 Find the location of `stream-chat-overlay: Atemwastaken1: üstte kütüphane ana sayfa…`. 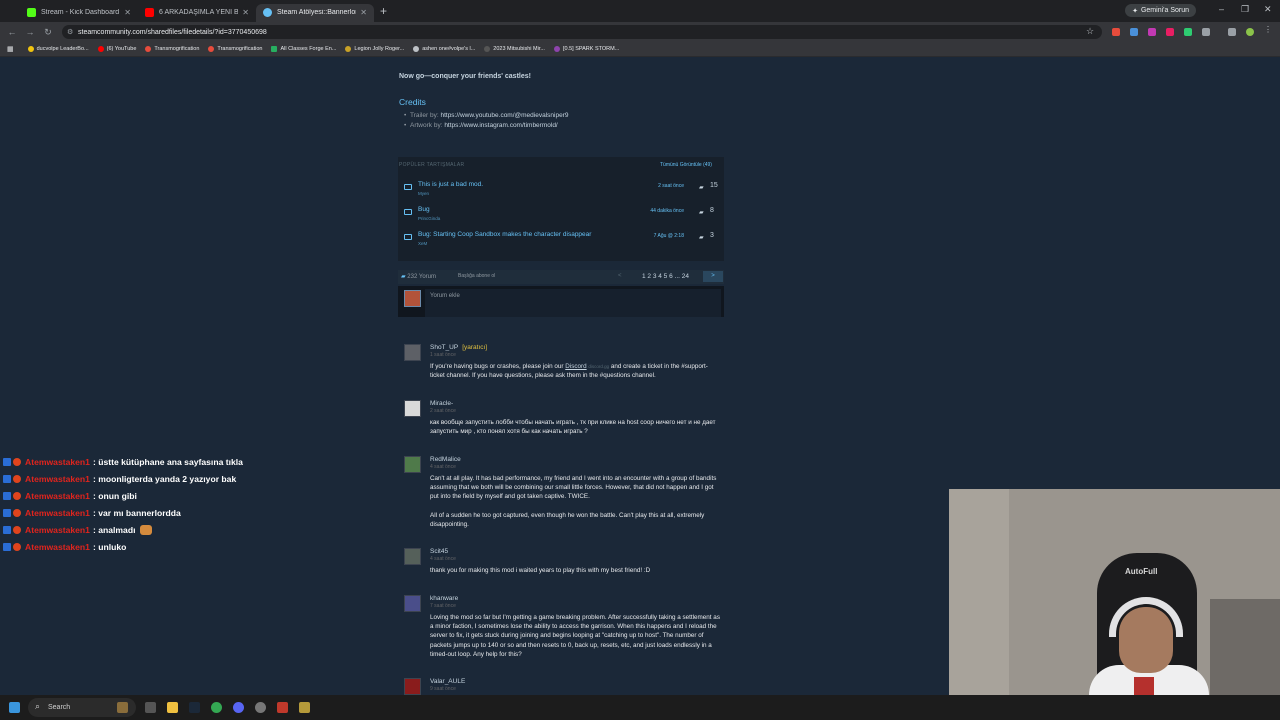

stream-chat-overlay: Atemwastaken1: üstte kütüphane ana sayfa… is located at coordinates (173, 474).